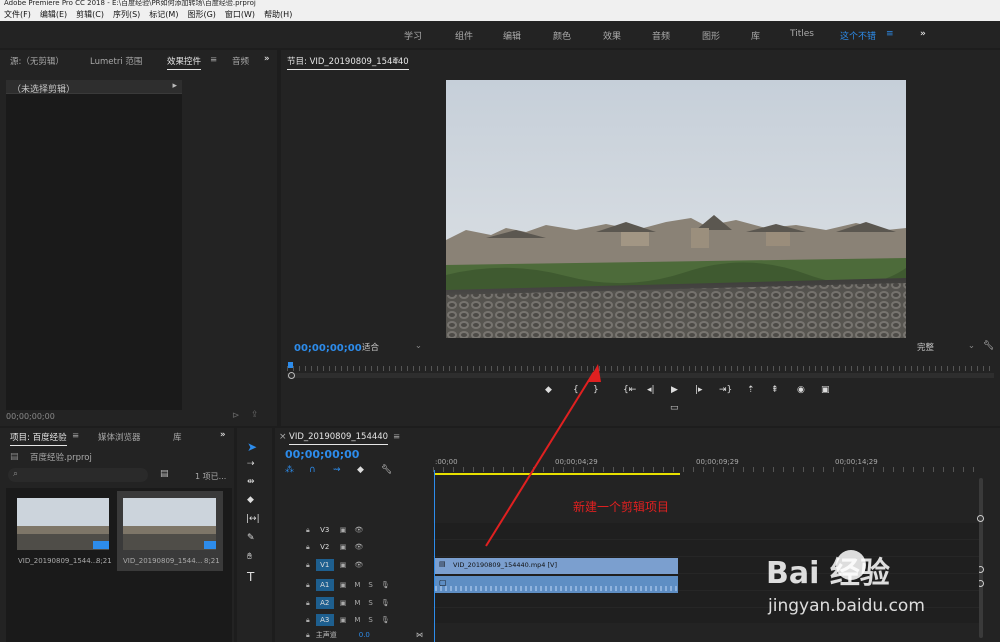 This screenshot has width=1000, height=642. What do you see at coordinates (37, 61) in the screenshot?
I see `tab-source: 源:（无剪辑）` at bounding box center [37, 61].